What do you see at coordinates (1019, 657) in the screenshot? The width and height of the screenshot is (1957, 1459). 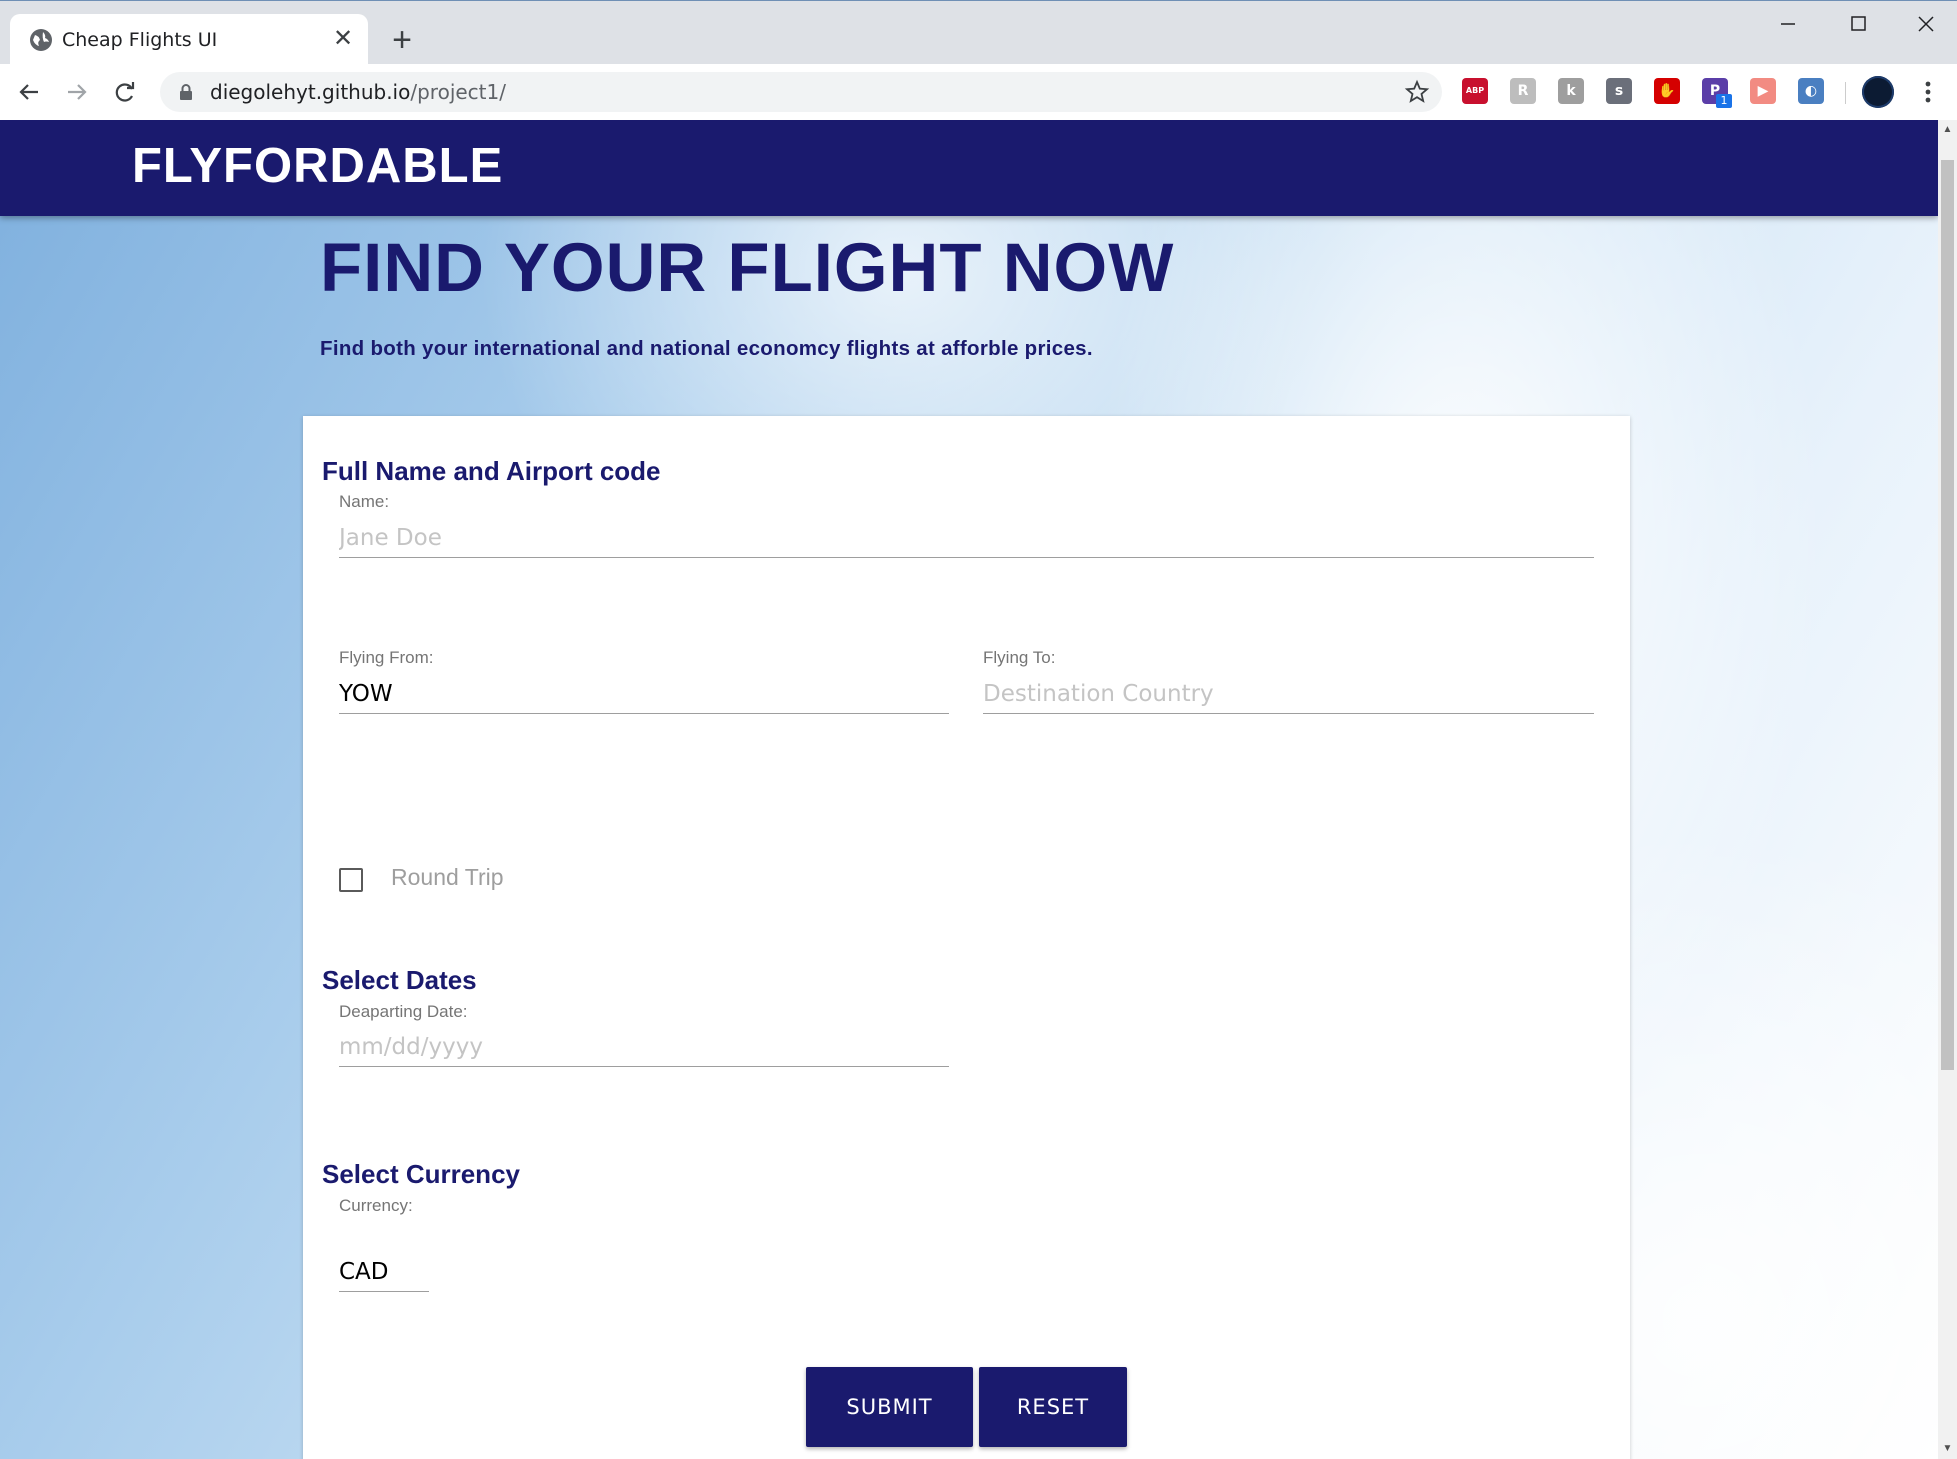 I see `flying-to-label: Flying To:` at bounding box center [1019, 657].